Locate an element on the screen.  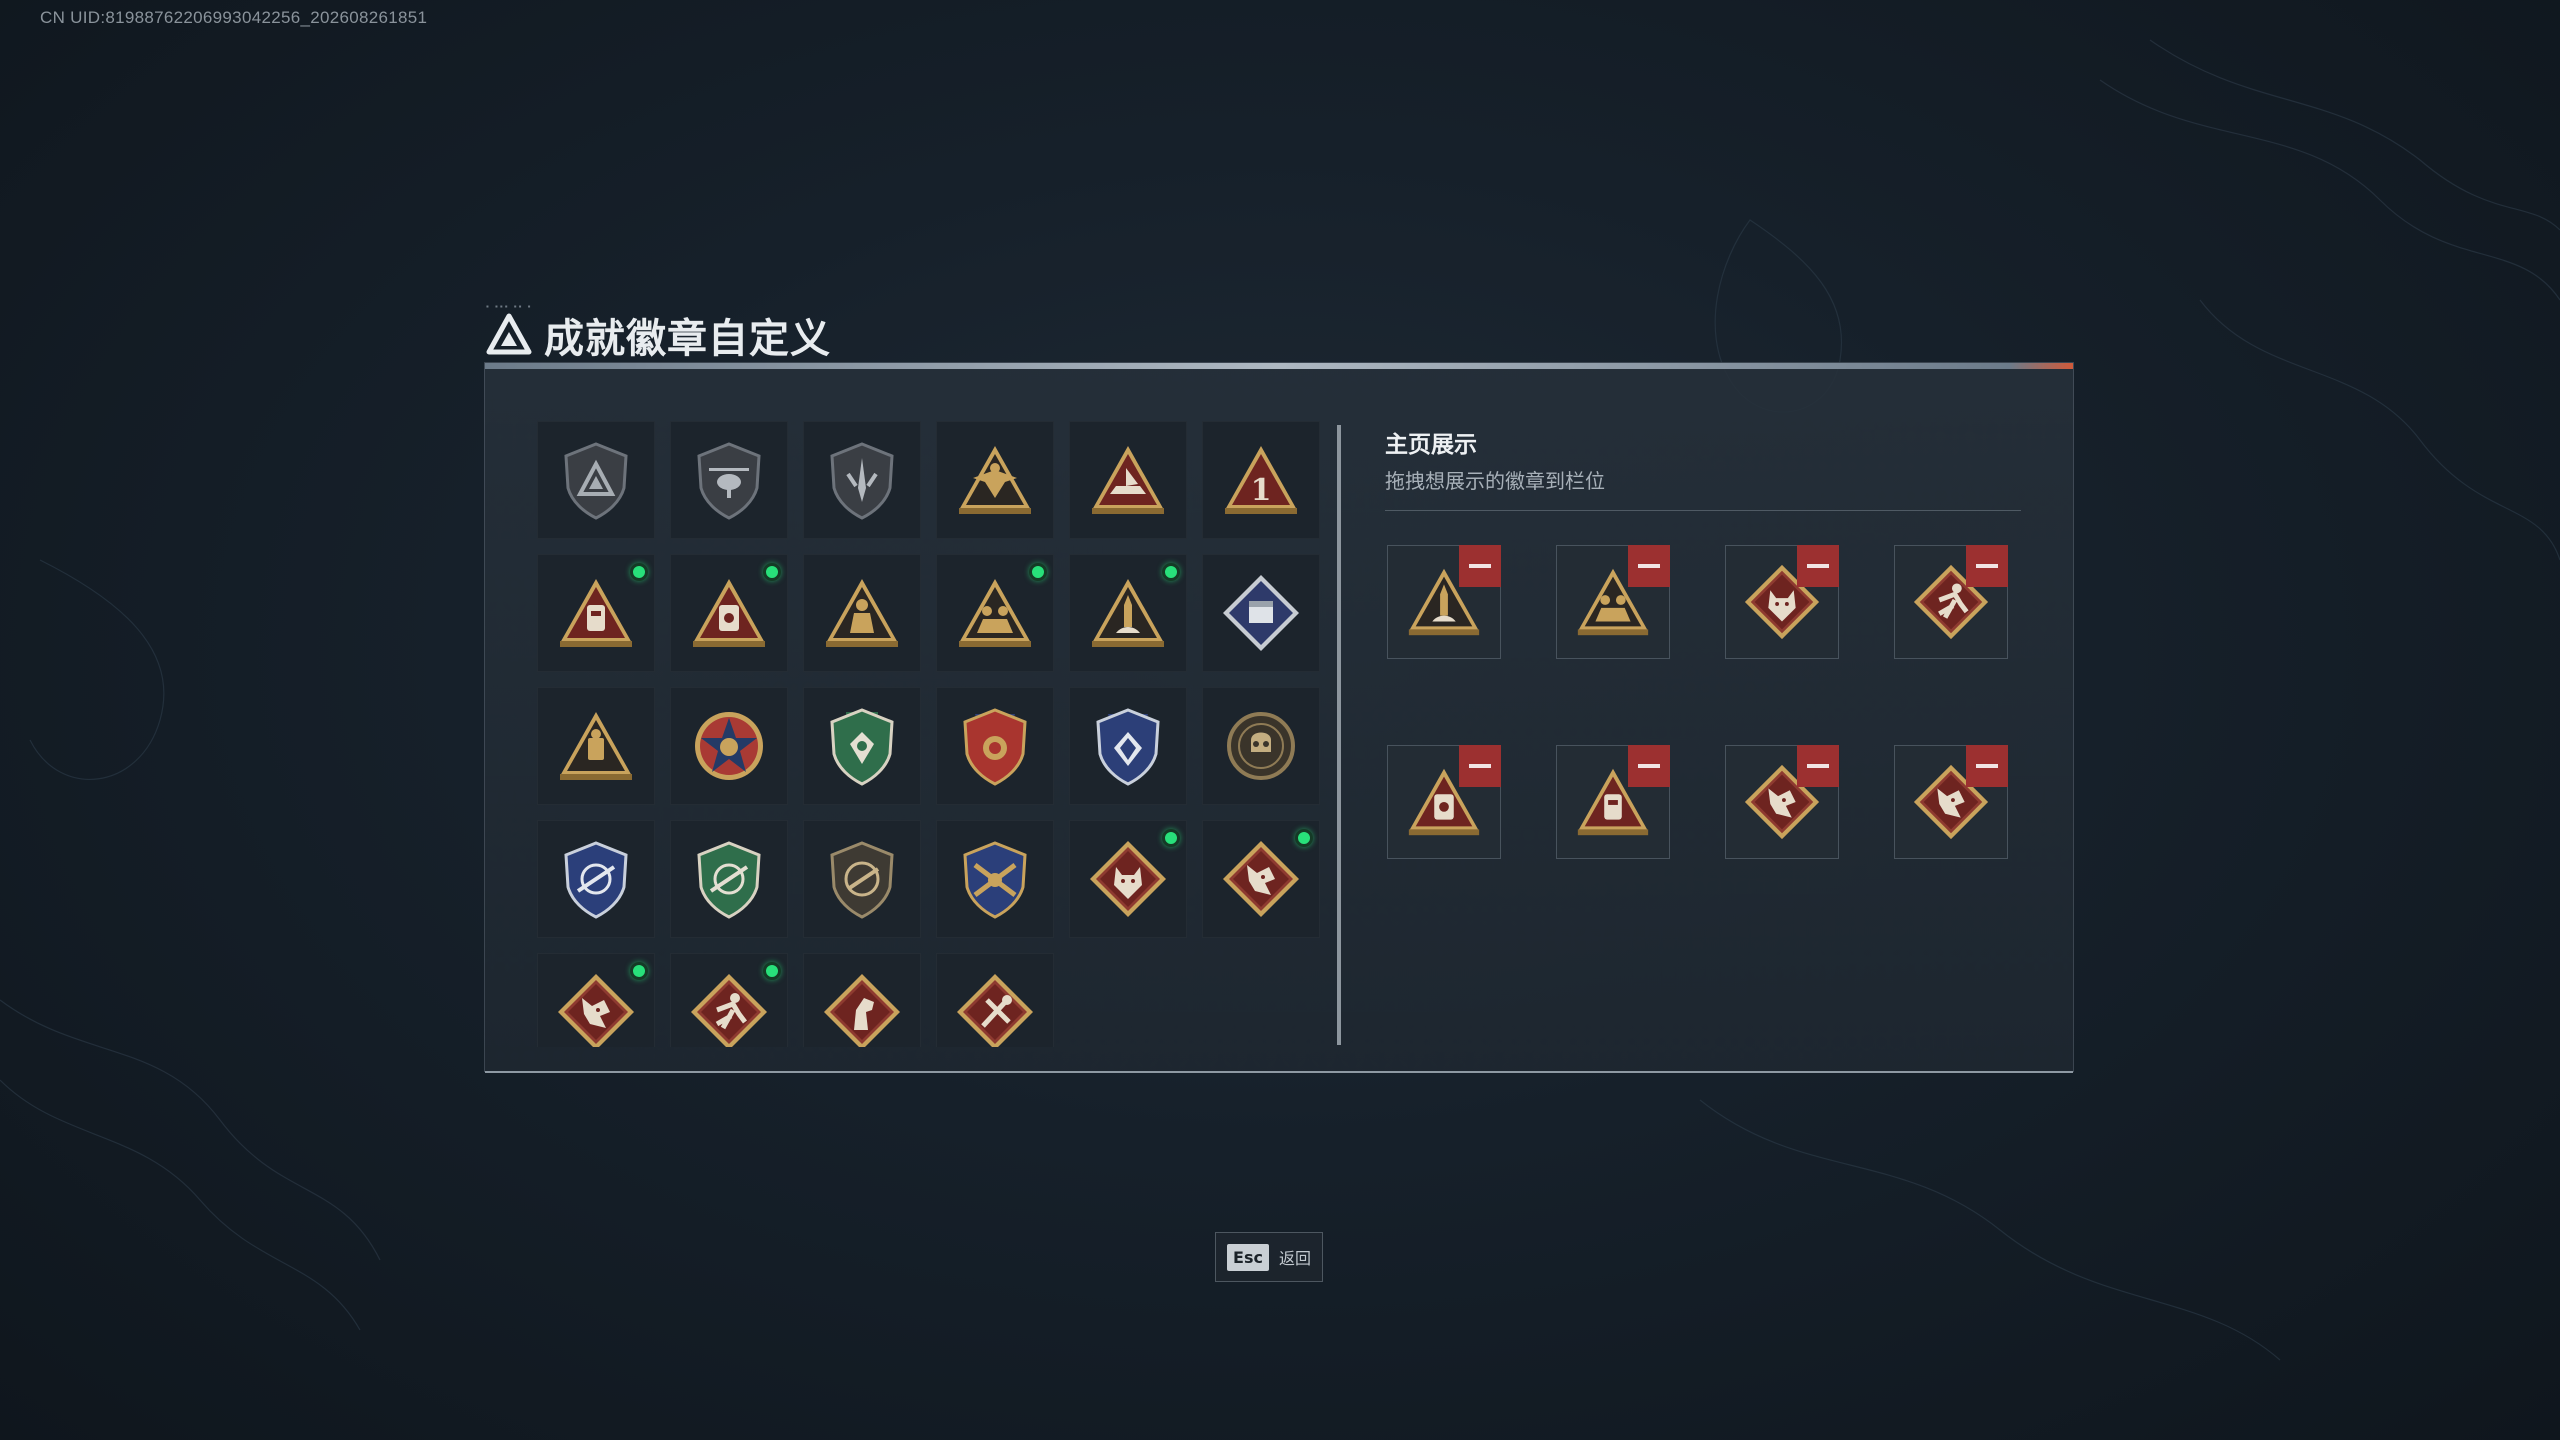
back-label: 返回 is located at coordinates (1294, 1259).